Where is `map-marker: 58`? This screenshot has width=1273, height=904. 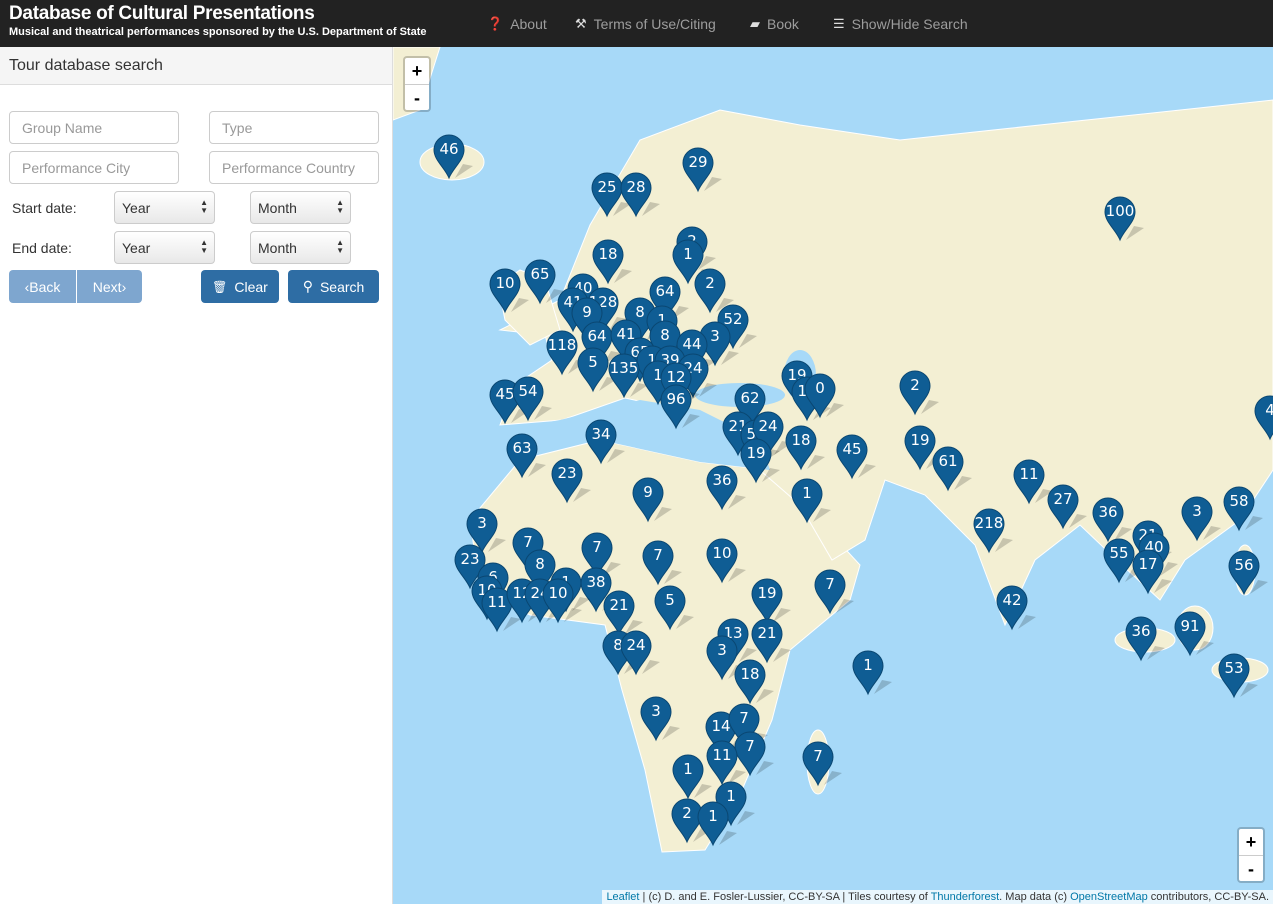
map-marker: 58 is located at coordinates (1243, 509).